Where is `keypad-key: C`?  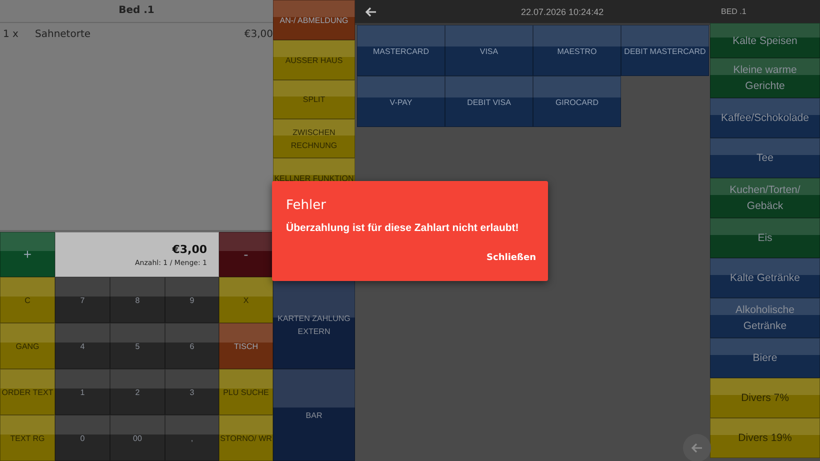 keypad-key: C is located at coordinates (27, 300).